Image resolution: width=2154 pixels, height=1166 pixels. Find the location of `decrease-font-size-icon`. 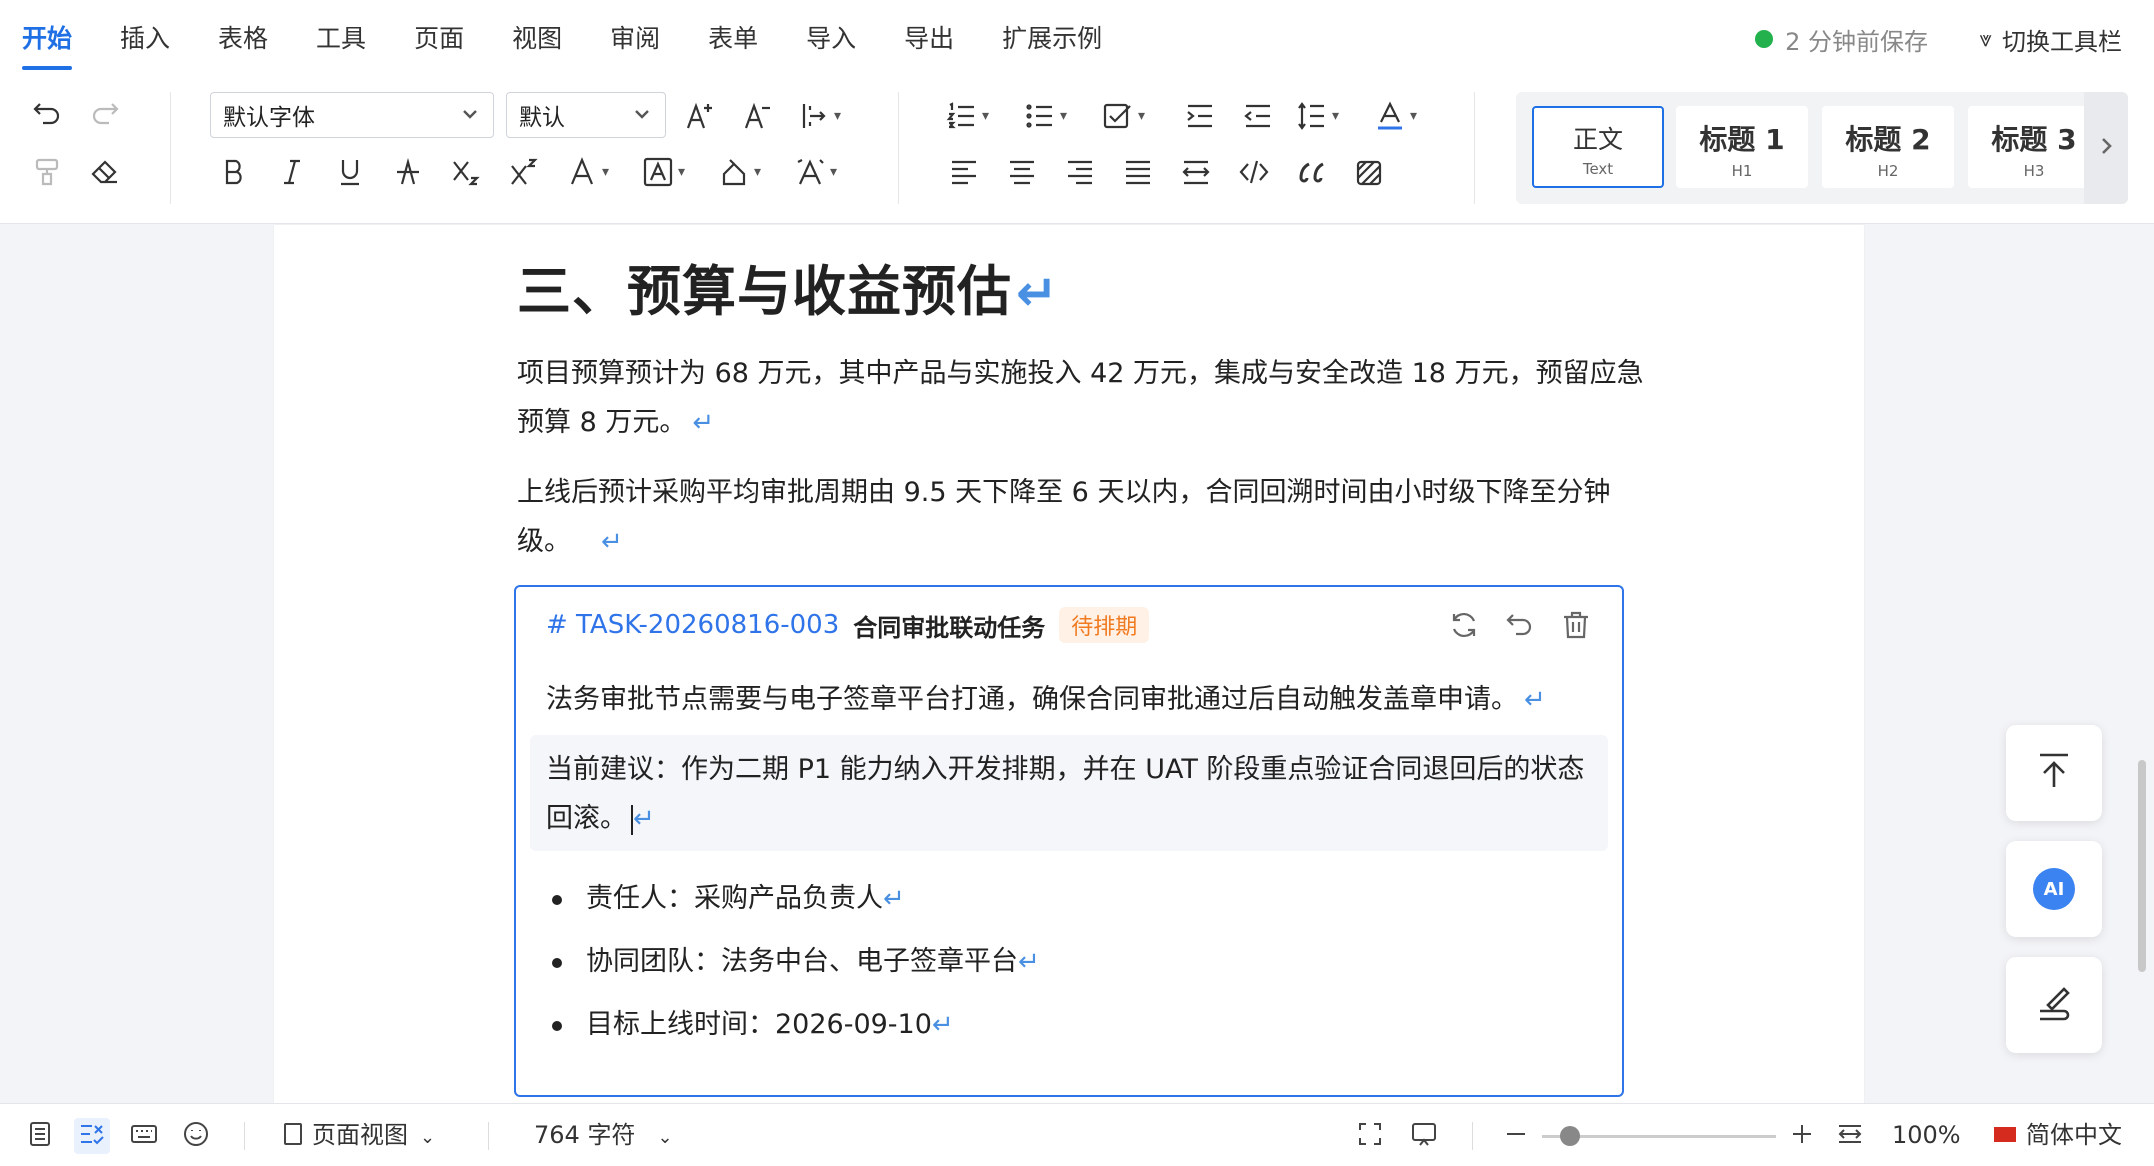

decrease-font-size-icon is located at coordinates (758, 116).